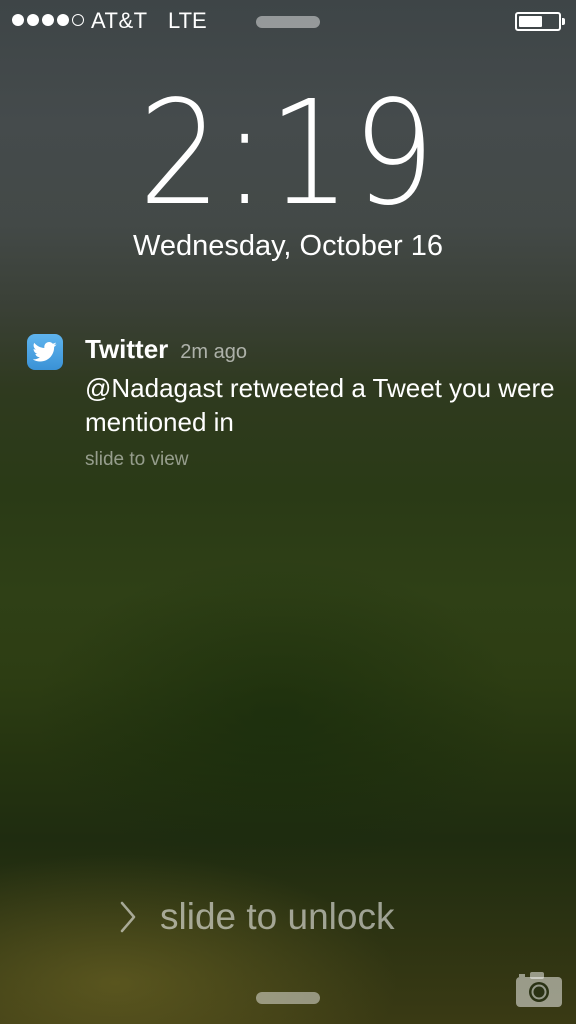  Describe the element at coordinates (45, 352) in the screenshot. I see `twitter-bird-icon` at that location.